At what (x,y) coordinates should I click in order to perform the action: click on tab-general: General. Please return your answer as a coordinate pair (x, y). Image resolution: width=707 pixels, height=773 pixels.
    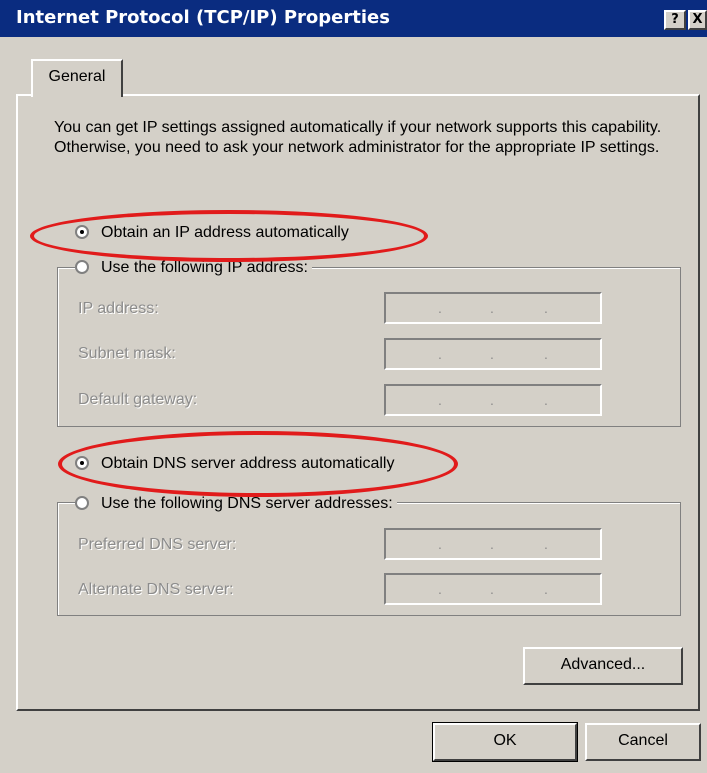
    Looking at the image, I should click on (77, 78).